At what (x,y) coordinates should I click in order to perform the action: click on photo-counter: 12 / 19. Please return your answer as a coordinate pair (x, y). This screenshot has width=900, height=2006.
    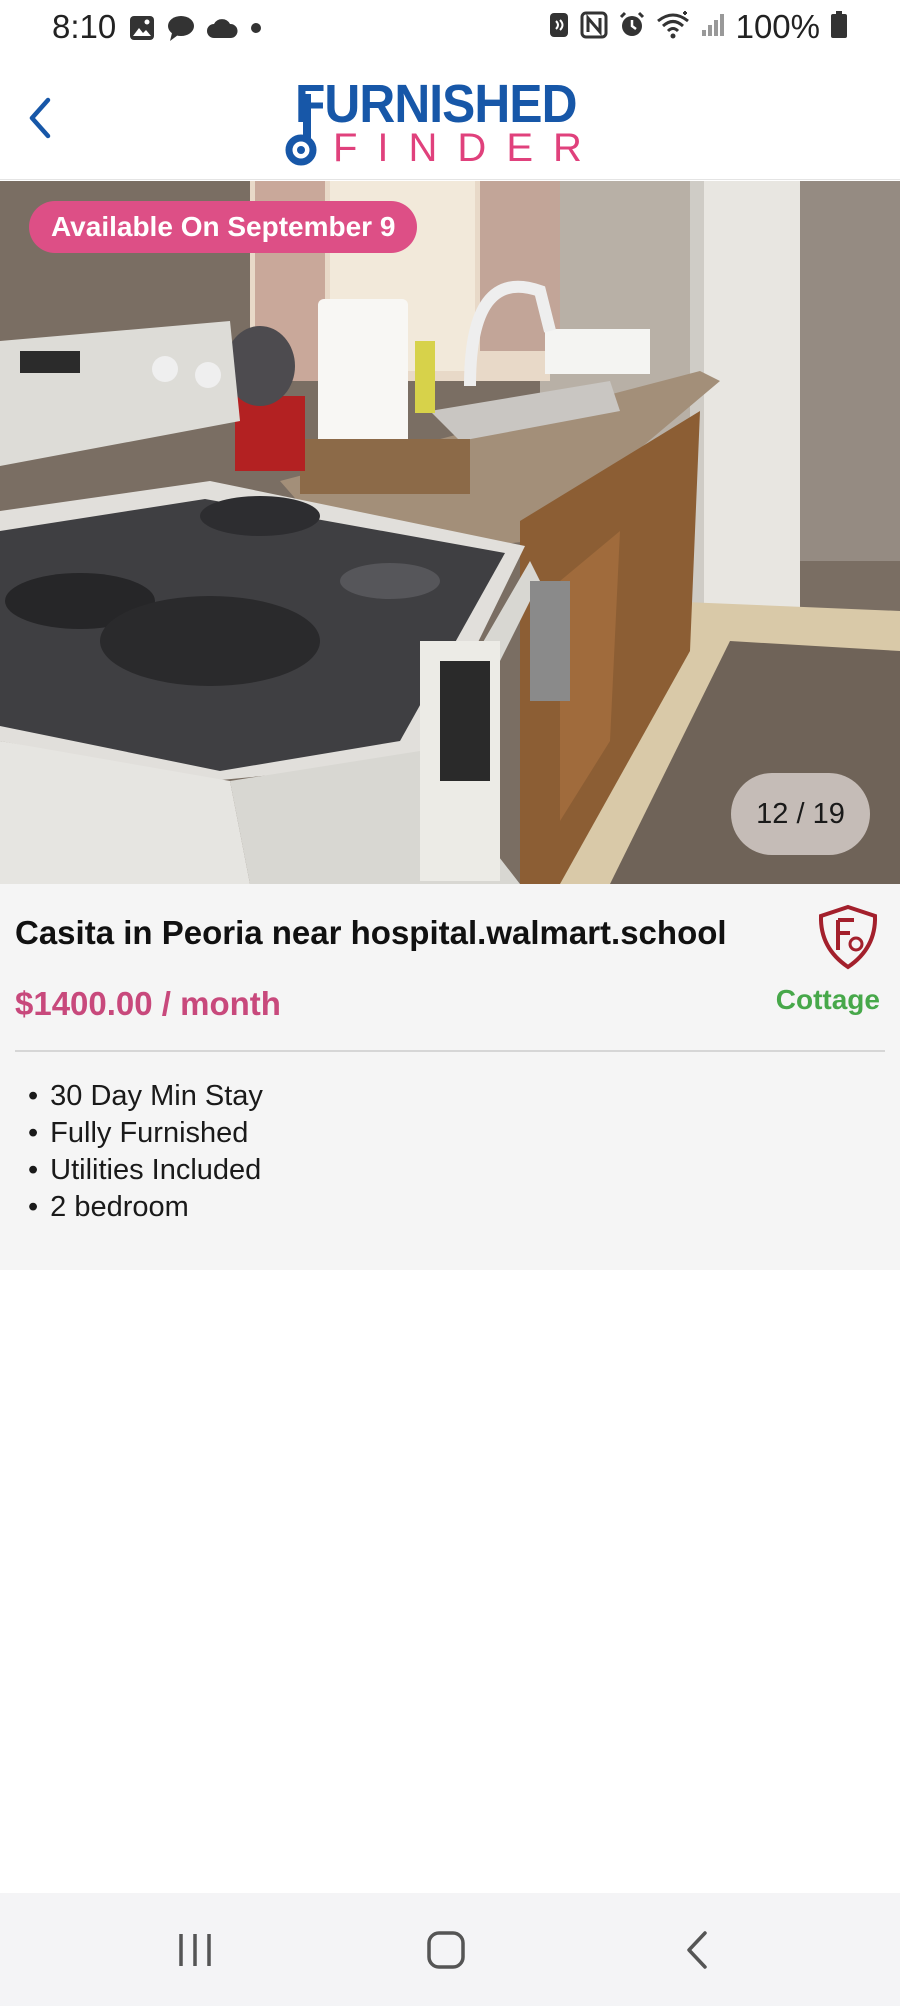
    Looking at the image, I should click on (800, 814).